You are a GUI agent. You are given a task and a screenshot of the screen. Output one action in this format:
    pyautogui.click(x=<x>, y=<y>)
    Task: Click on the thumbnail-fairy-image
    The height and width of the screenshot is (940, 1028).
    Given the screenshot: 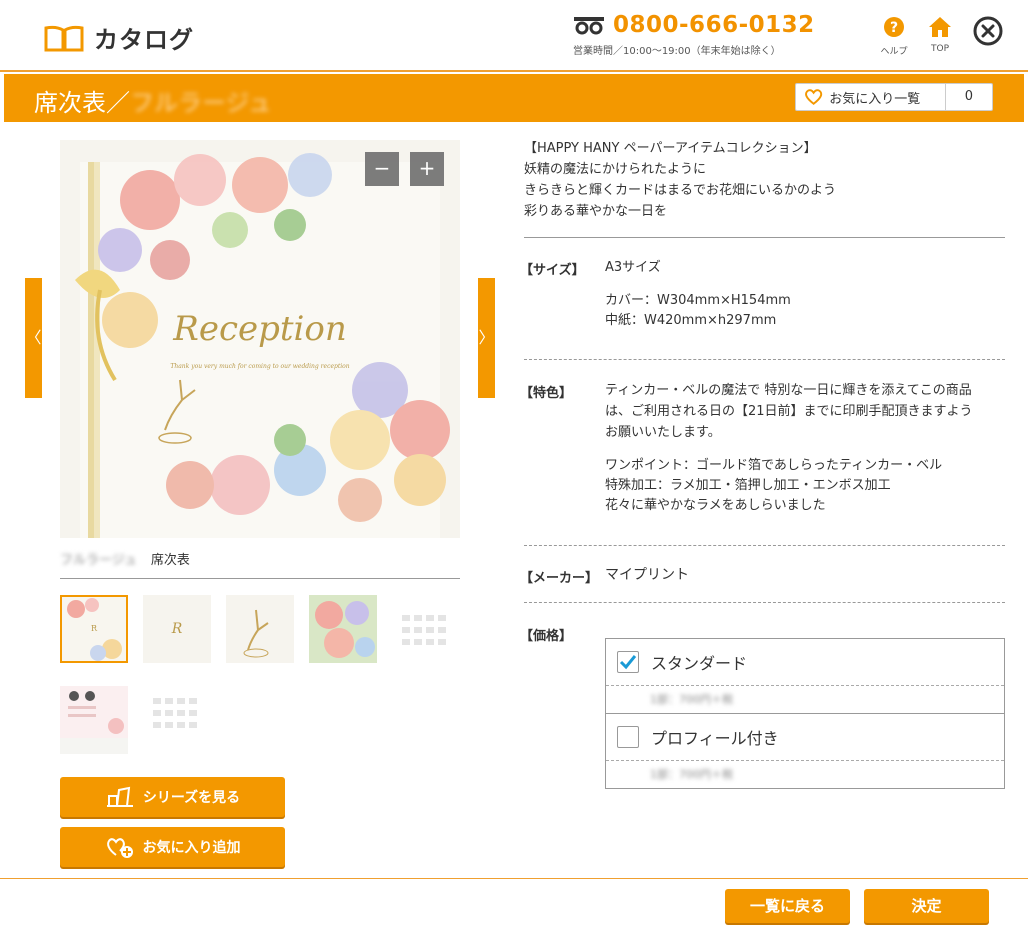 What is the action you would take?
    pyautogui.click(x=260, y=629)
    